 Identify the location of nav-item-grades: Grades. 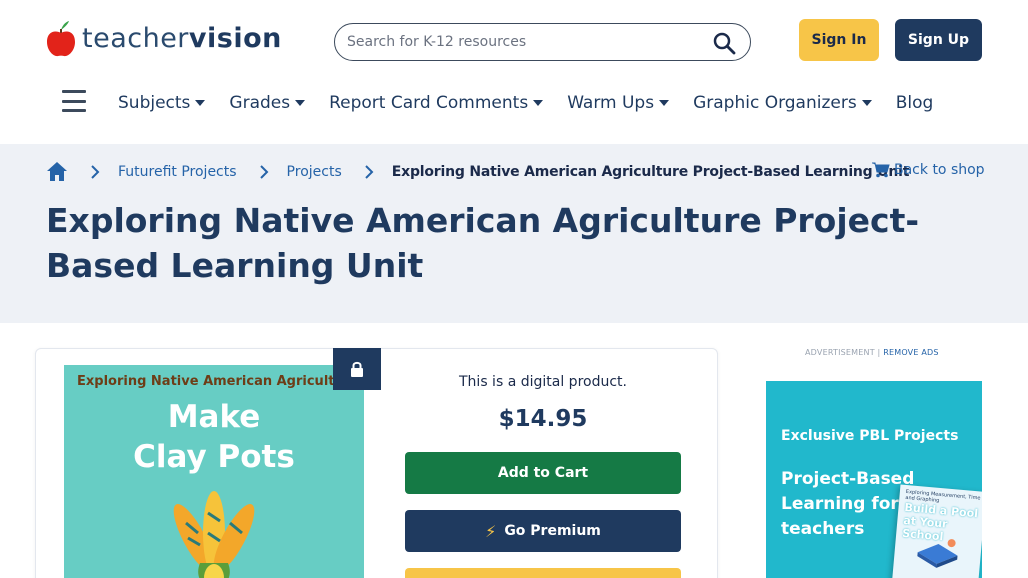
(267, 103).